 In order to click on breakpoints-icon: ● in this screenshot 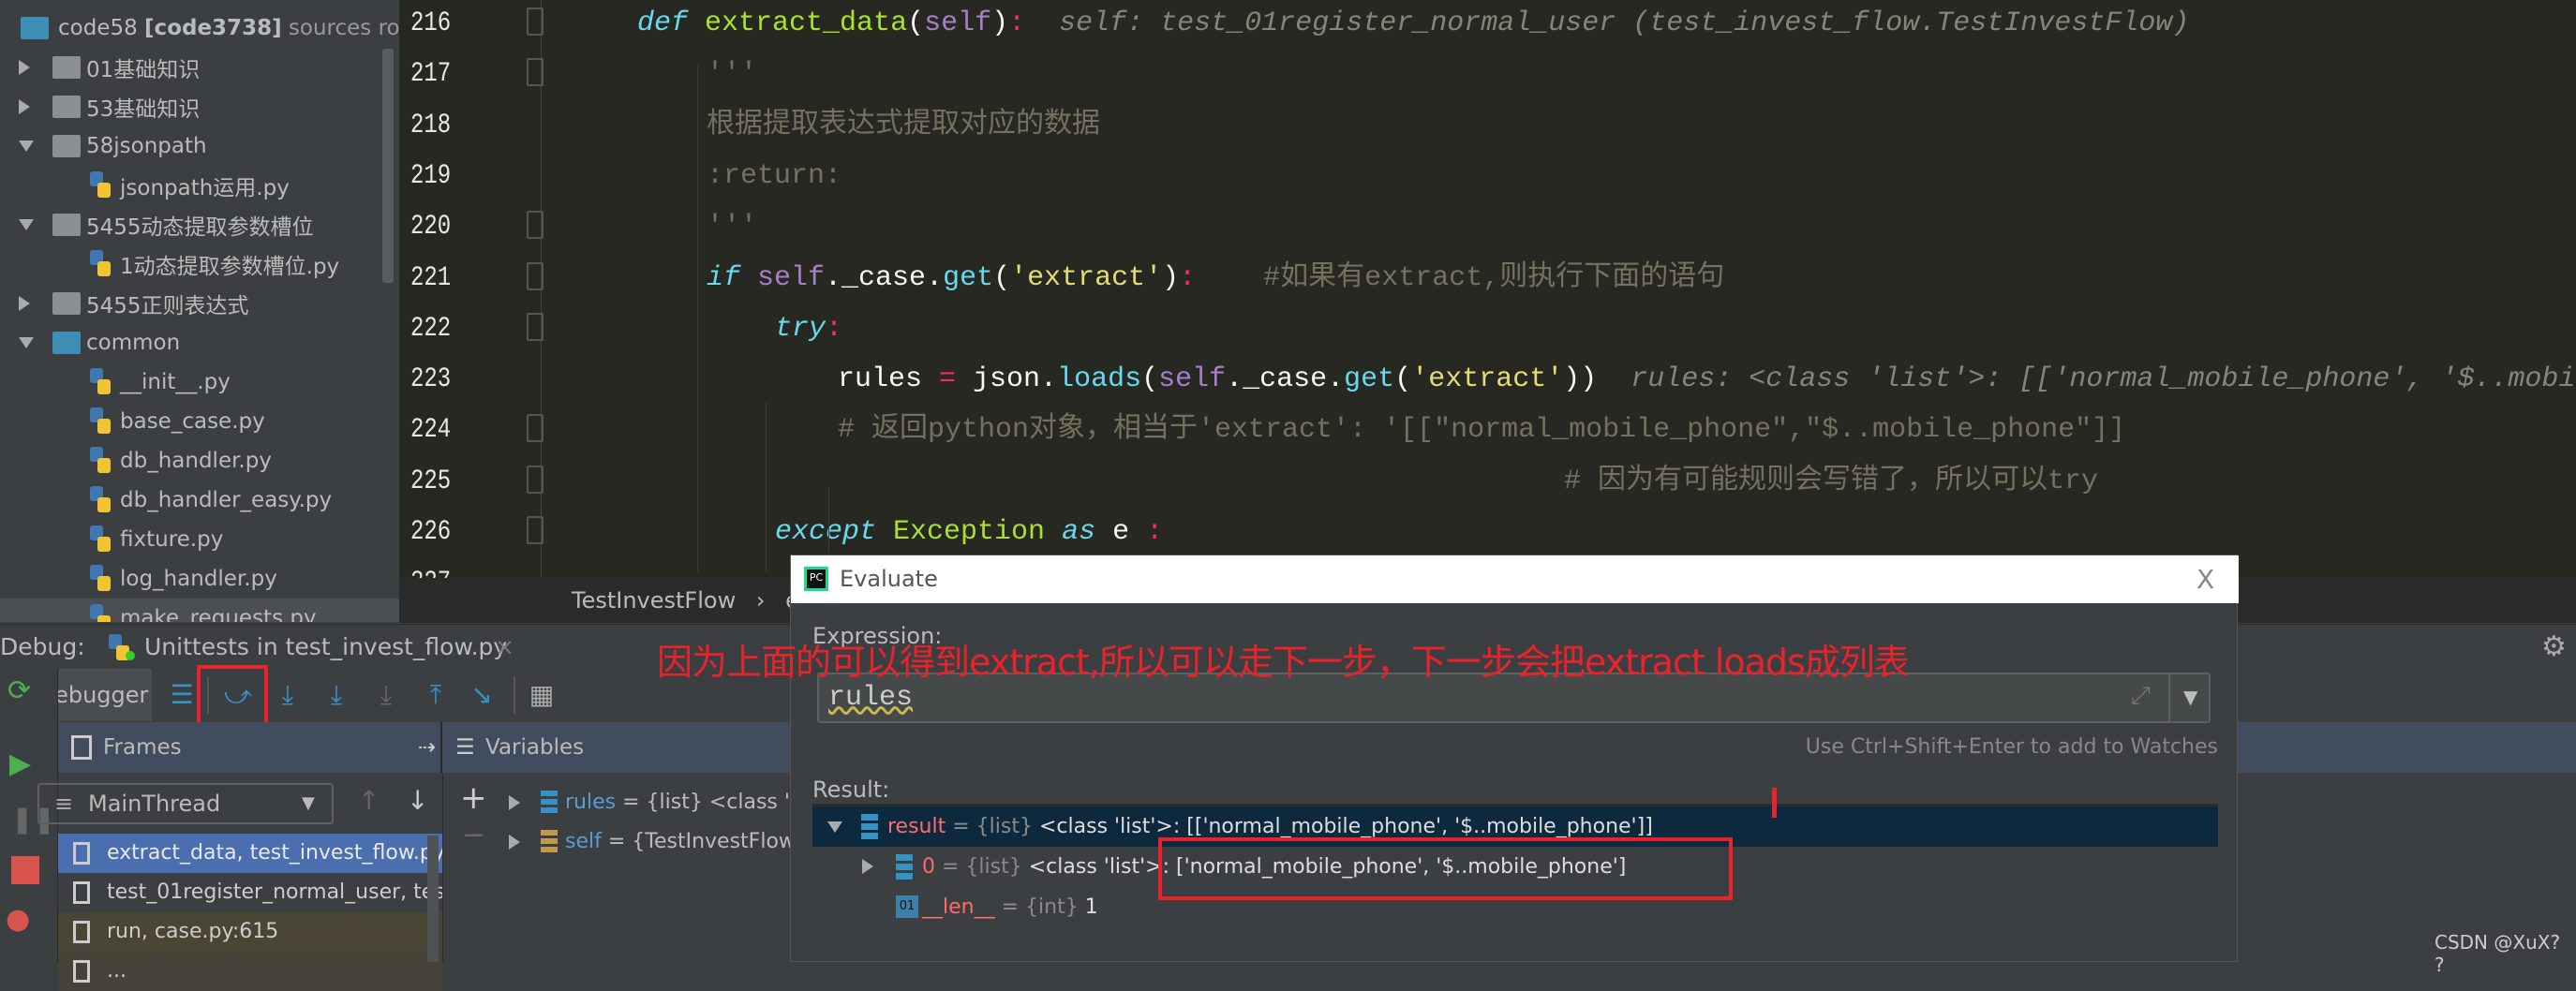, I will do `click(18, 919)`.